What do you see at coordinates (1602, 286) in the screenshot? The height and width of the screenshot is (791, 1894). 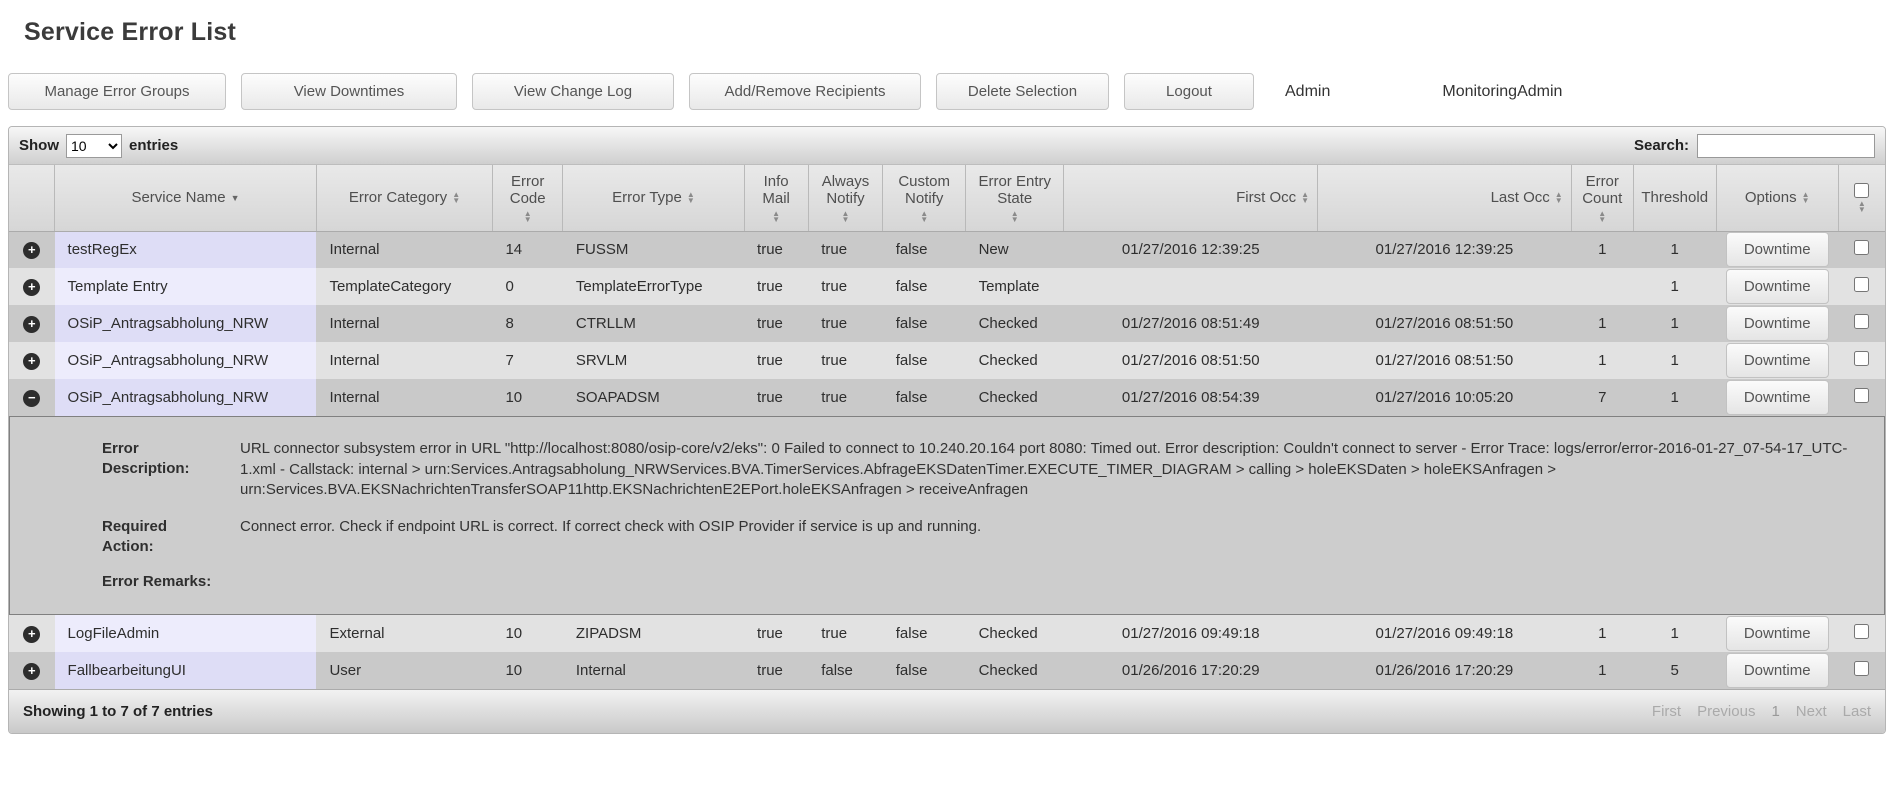 I see `cell-error-count` at bounding box center [1602, 286].